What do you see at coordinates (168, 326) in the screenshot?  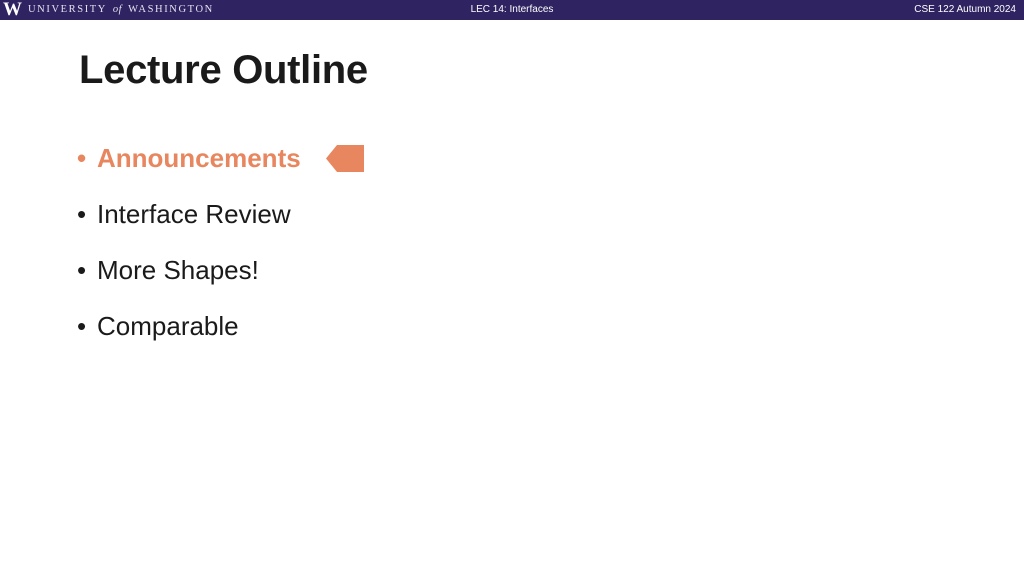 I see `outline-item-label: Comparable` at bounding box center [168, 326].